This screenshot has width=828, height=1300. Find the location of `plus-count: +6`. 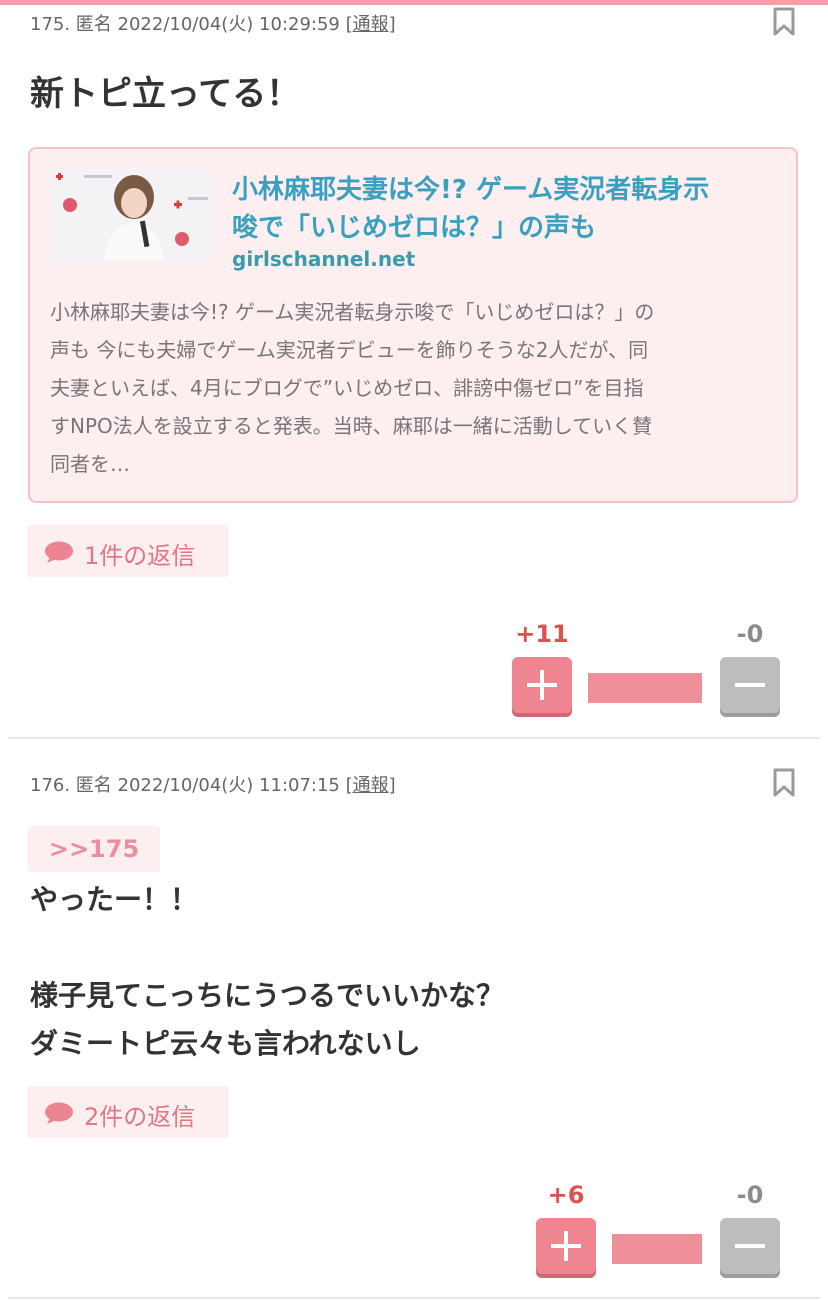

plus-count: +6 is located at coordinates (566, 1195).